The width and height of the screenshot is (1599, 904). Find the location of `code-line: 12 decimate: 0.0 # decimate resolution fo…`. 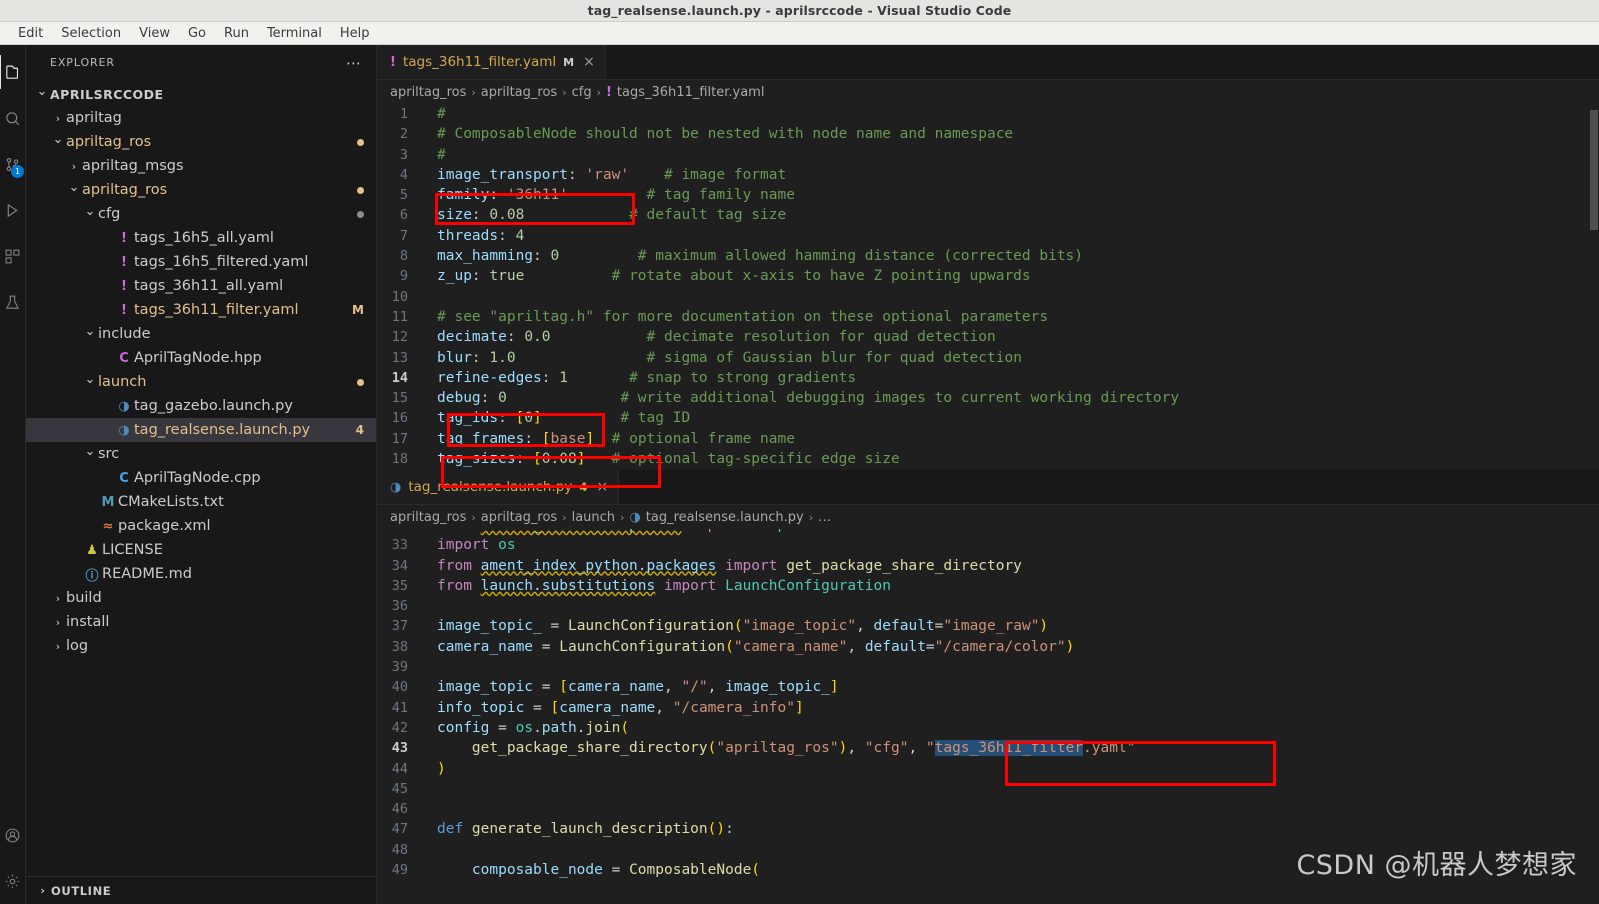

code-line: 12 decimate: 0.0 # decimate resolution fo… is located at coordinates (988, 337).